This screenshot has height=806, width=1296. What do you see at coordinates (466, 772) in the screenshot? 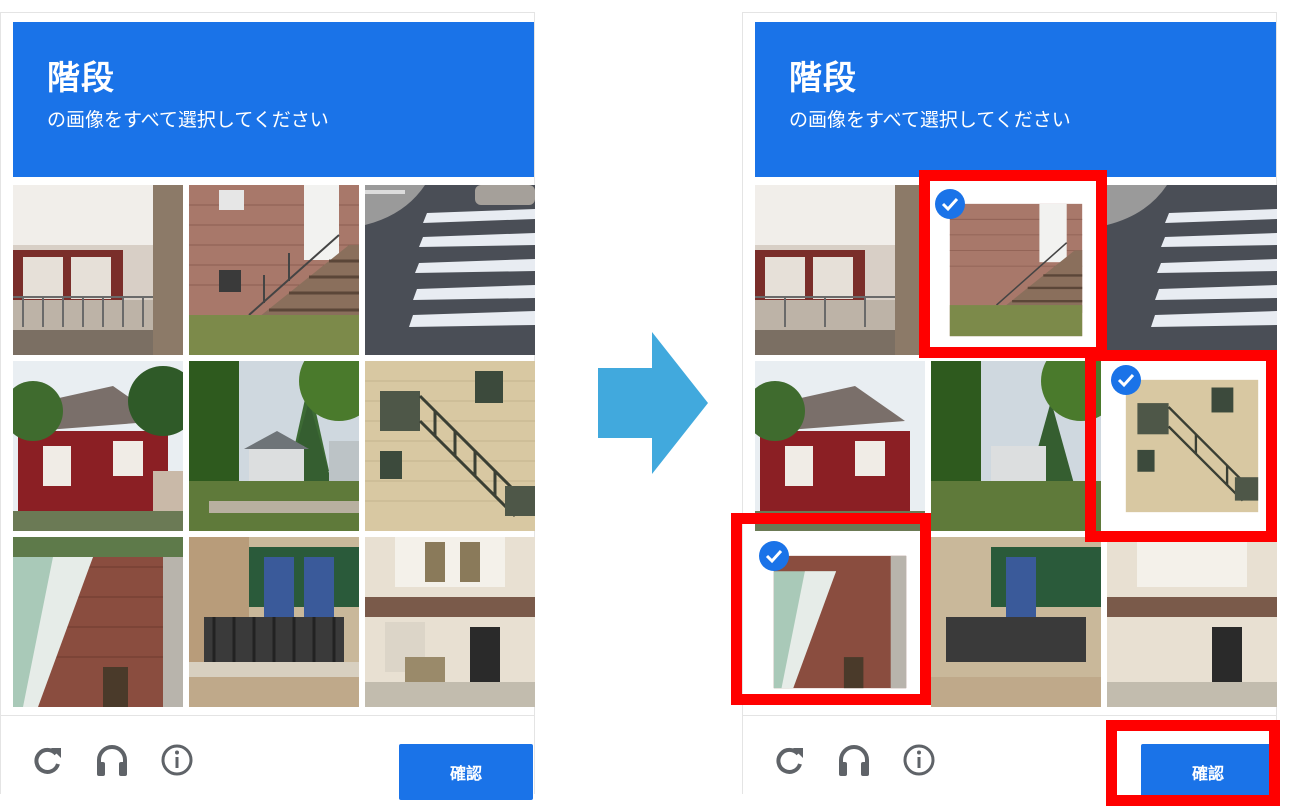
I see `confirm-button: 確認` at bounding box center [466, 772].